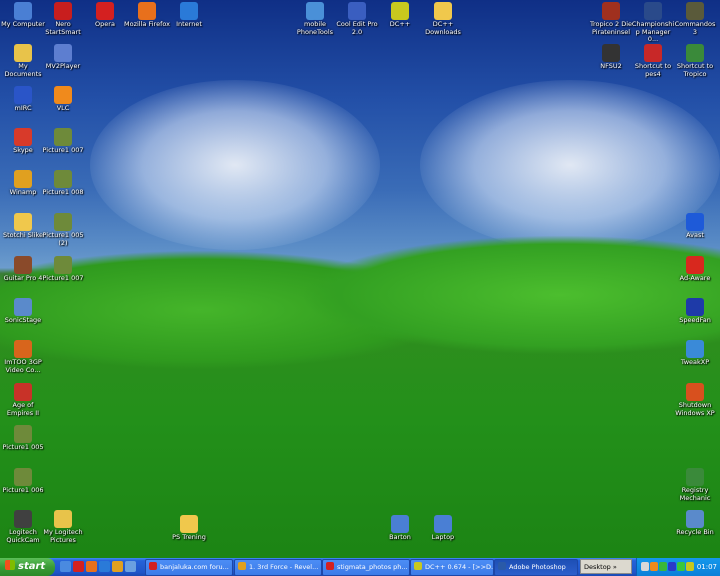  I want to click on desktop-shortcut: DC++, so click(400, 15).